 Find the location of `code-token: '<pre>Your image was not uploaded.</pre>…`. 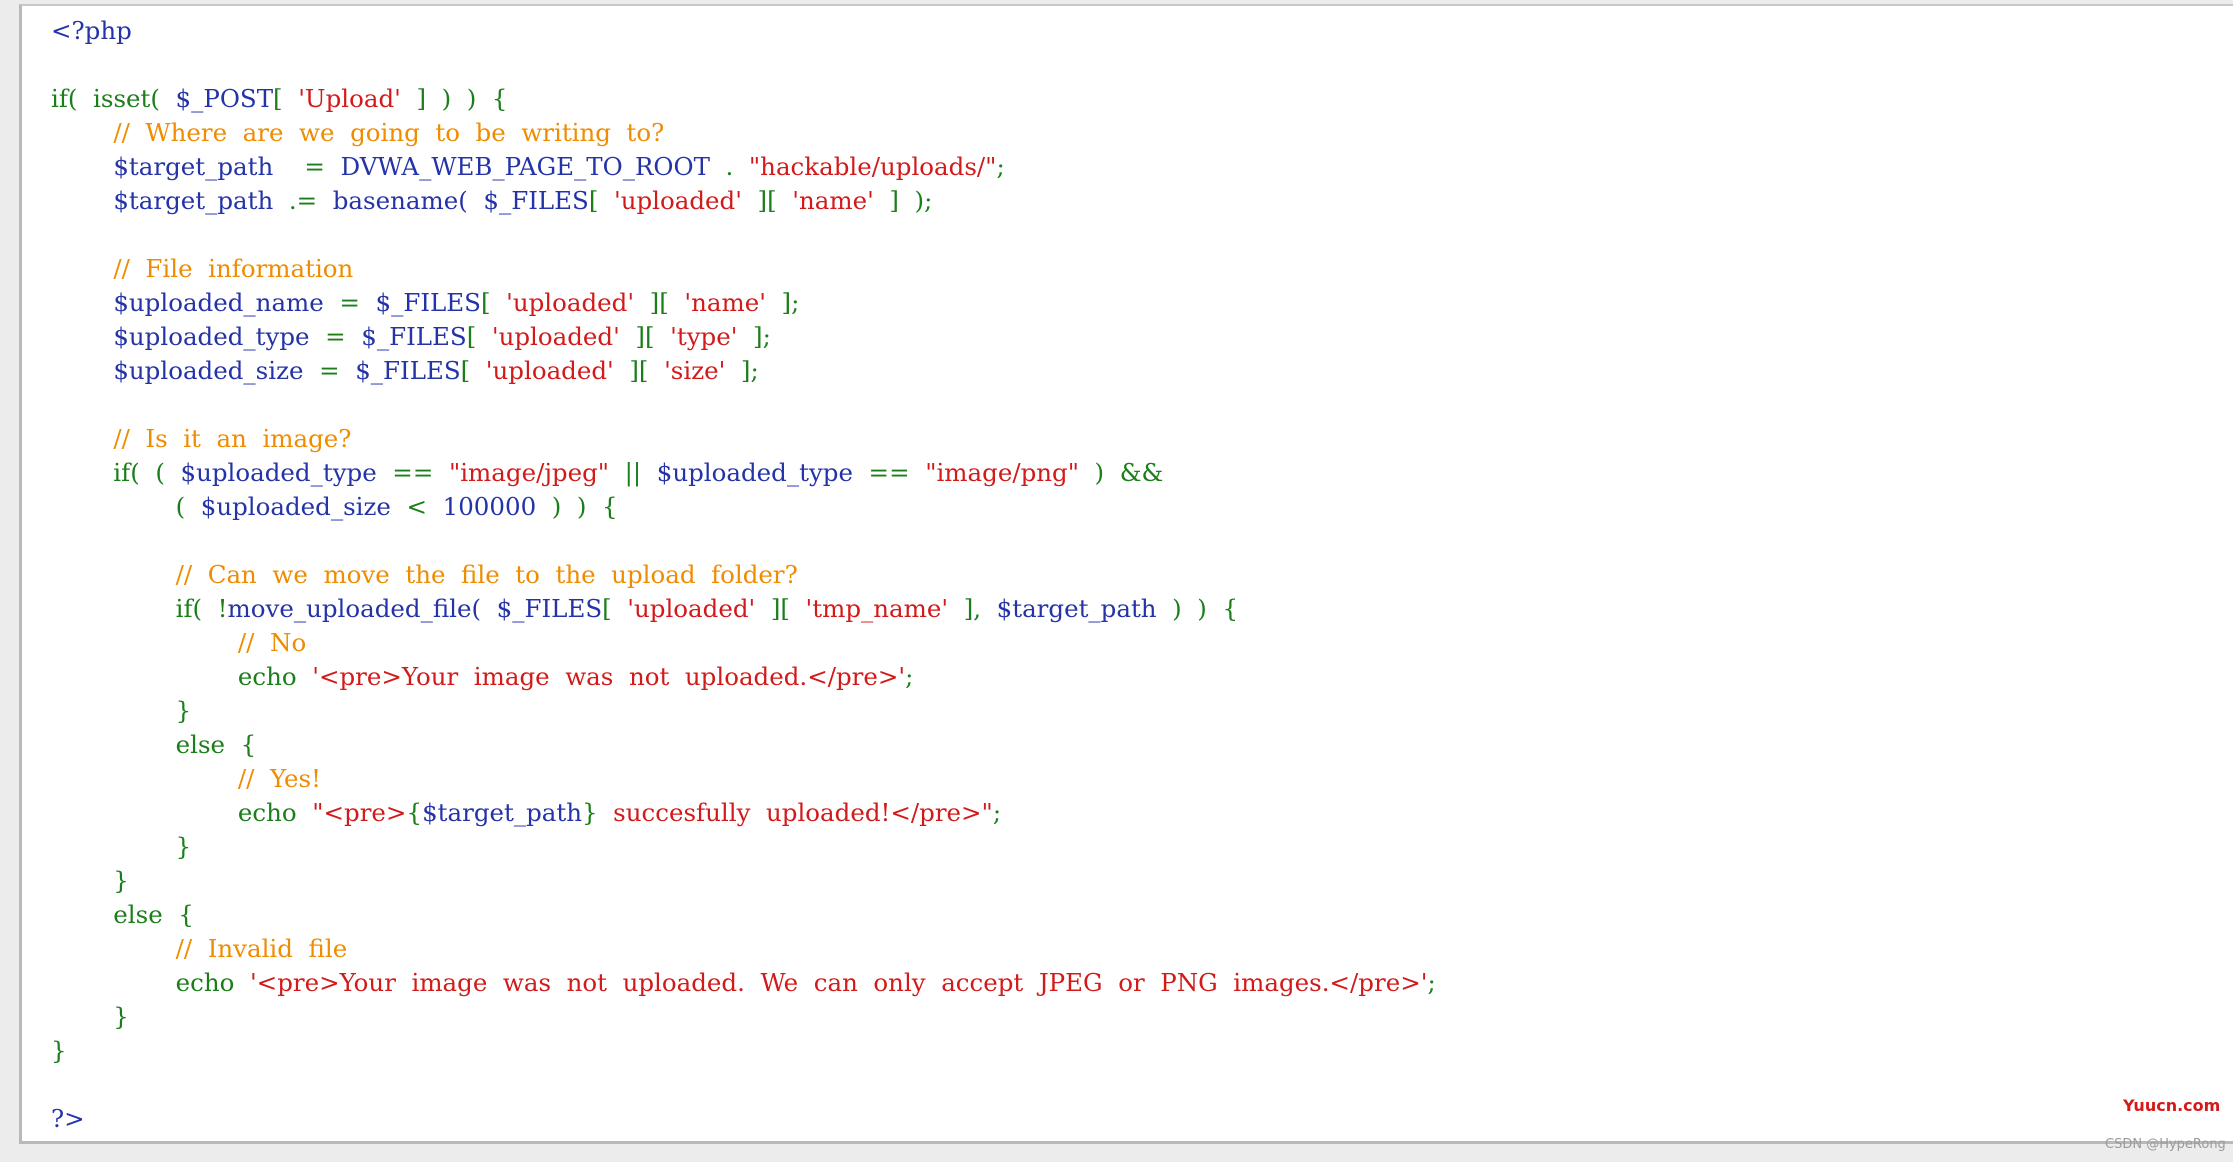

code-token: '<pre>Your image was not uploaded.</pre>… is located at coordinates (609, 676).